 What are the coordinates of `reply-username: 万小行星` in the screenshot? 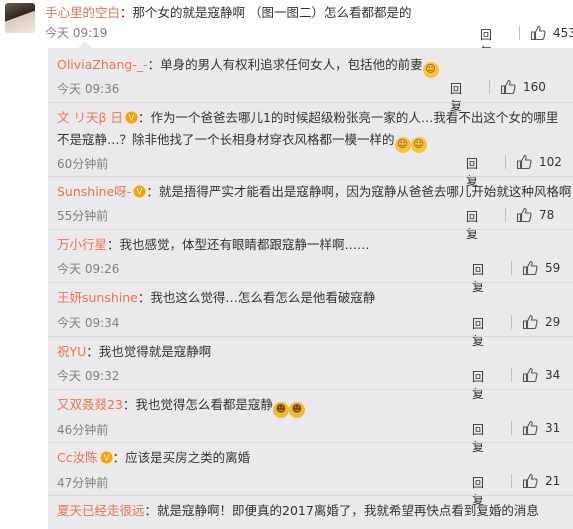 It's located at (82, 244).